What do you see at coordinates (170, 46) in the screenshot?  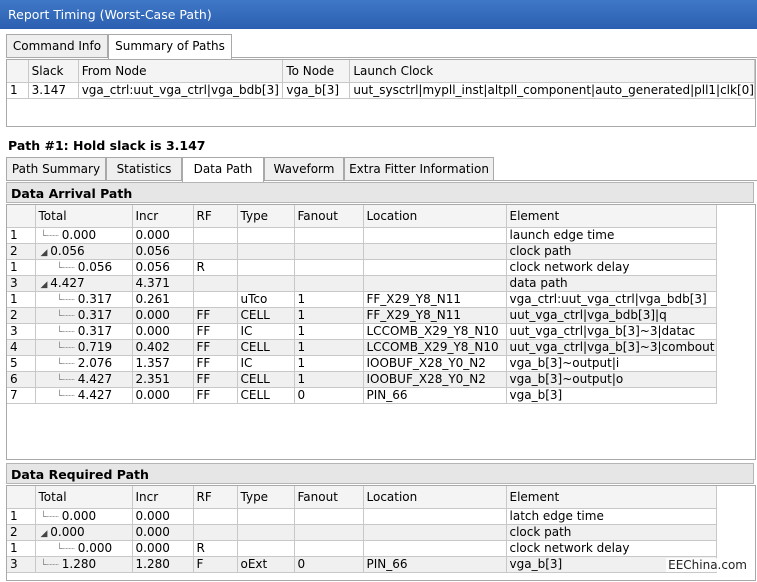 I see `tab-summary-of-paths: Summary of Paths` at bounding box center [170, 46].